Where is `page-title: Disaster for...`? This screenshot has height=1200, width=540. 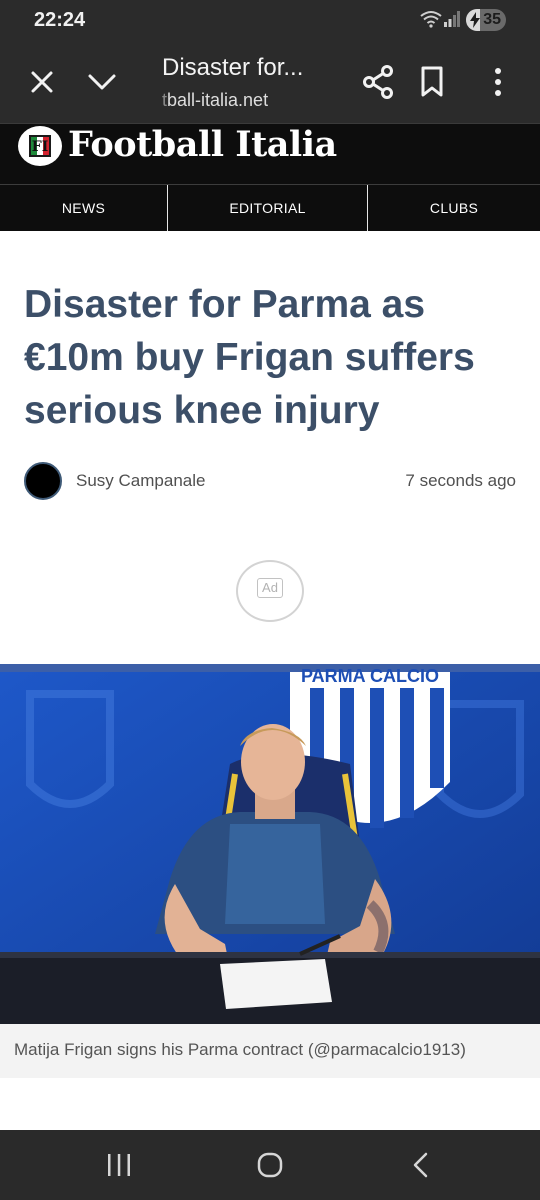
page-title: Disaster for... is located at coordinates (247, 68).